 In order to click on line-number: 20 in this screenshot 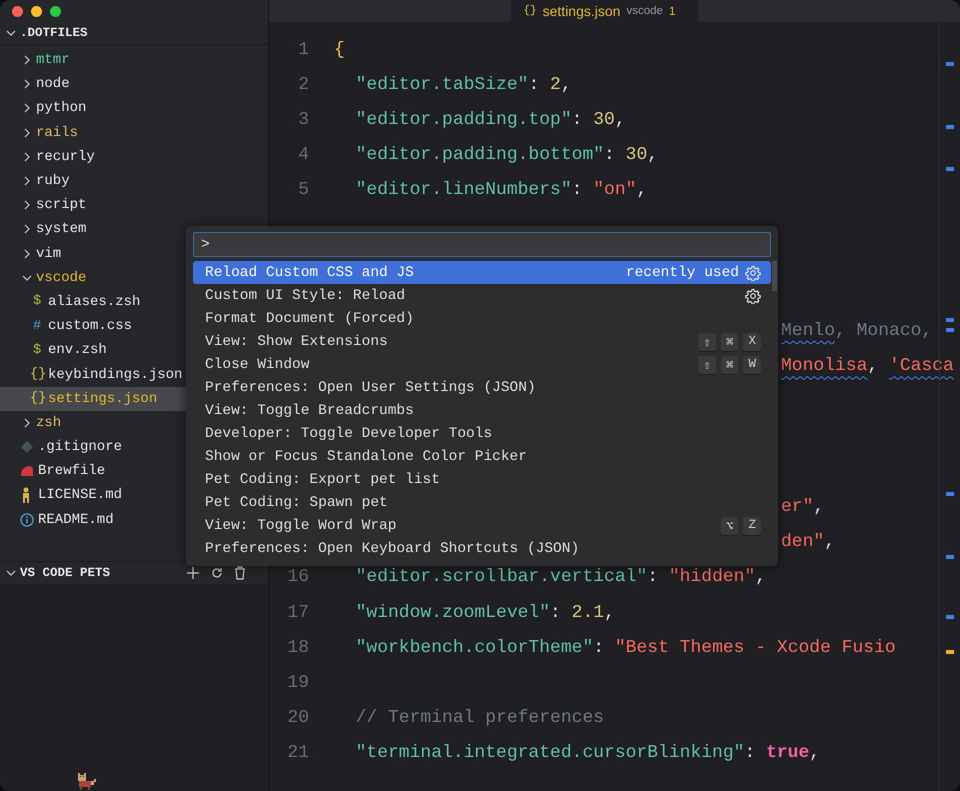, I will do `click(297, 718)`.